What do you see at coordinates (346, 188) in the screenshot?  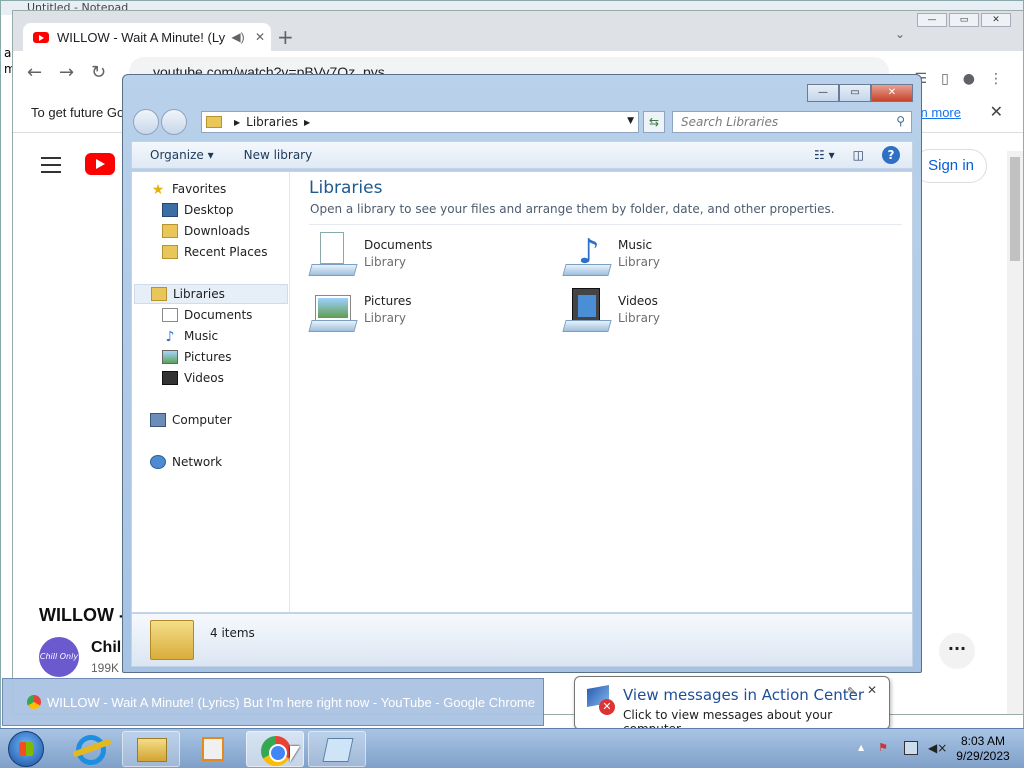 I see `content-title: Libraries` at bounding box center [346, 188].